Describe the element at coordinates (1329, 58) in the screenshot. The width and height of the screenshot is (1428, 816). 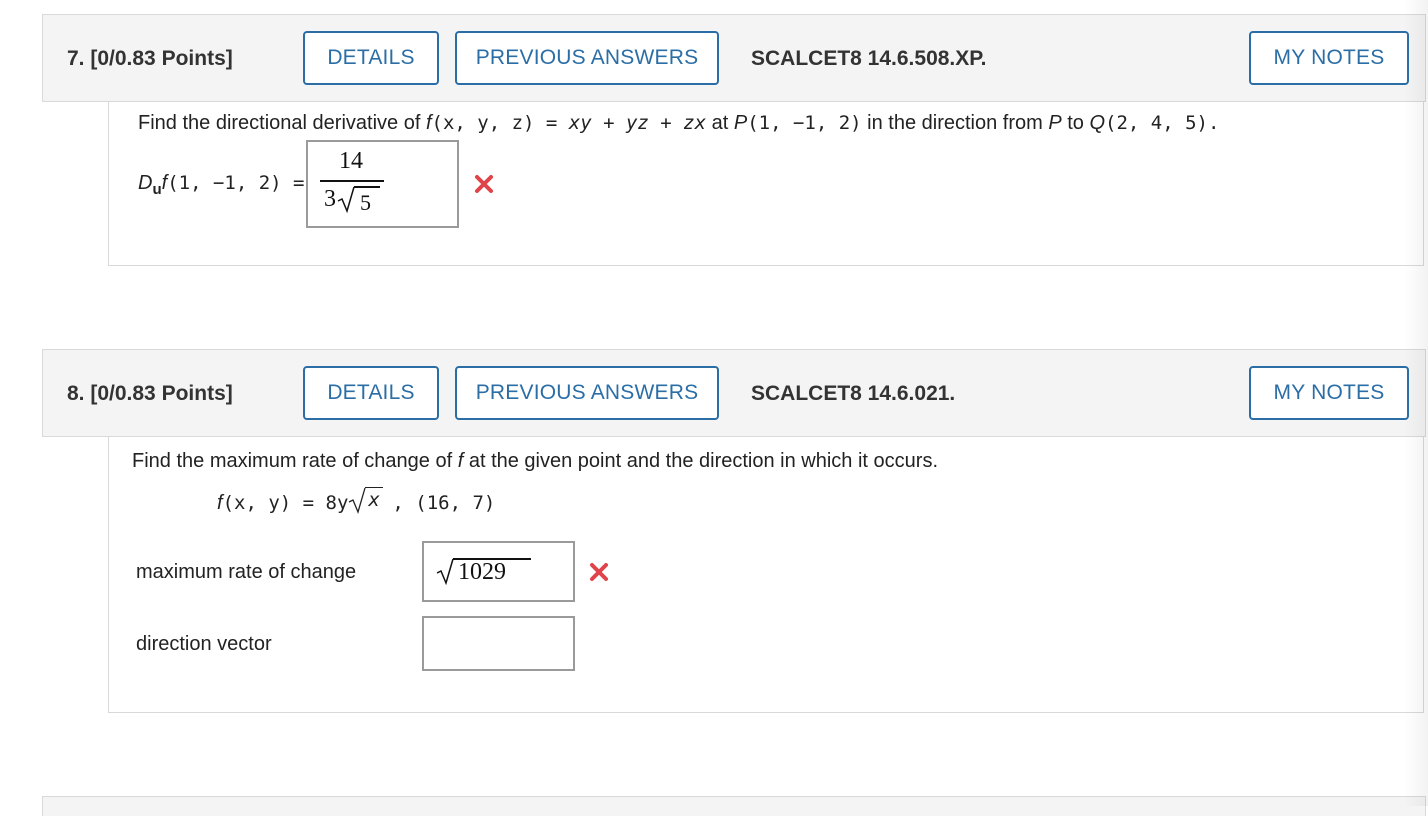
I see `q7-my-notes-button: MY NOTES` at that location.